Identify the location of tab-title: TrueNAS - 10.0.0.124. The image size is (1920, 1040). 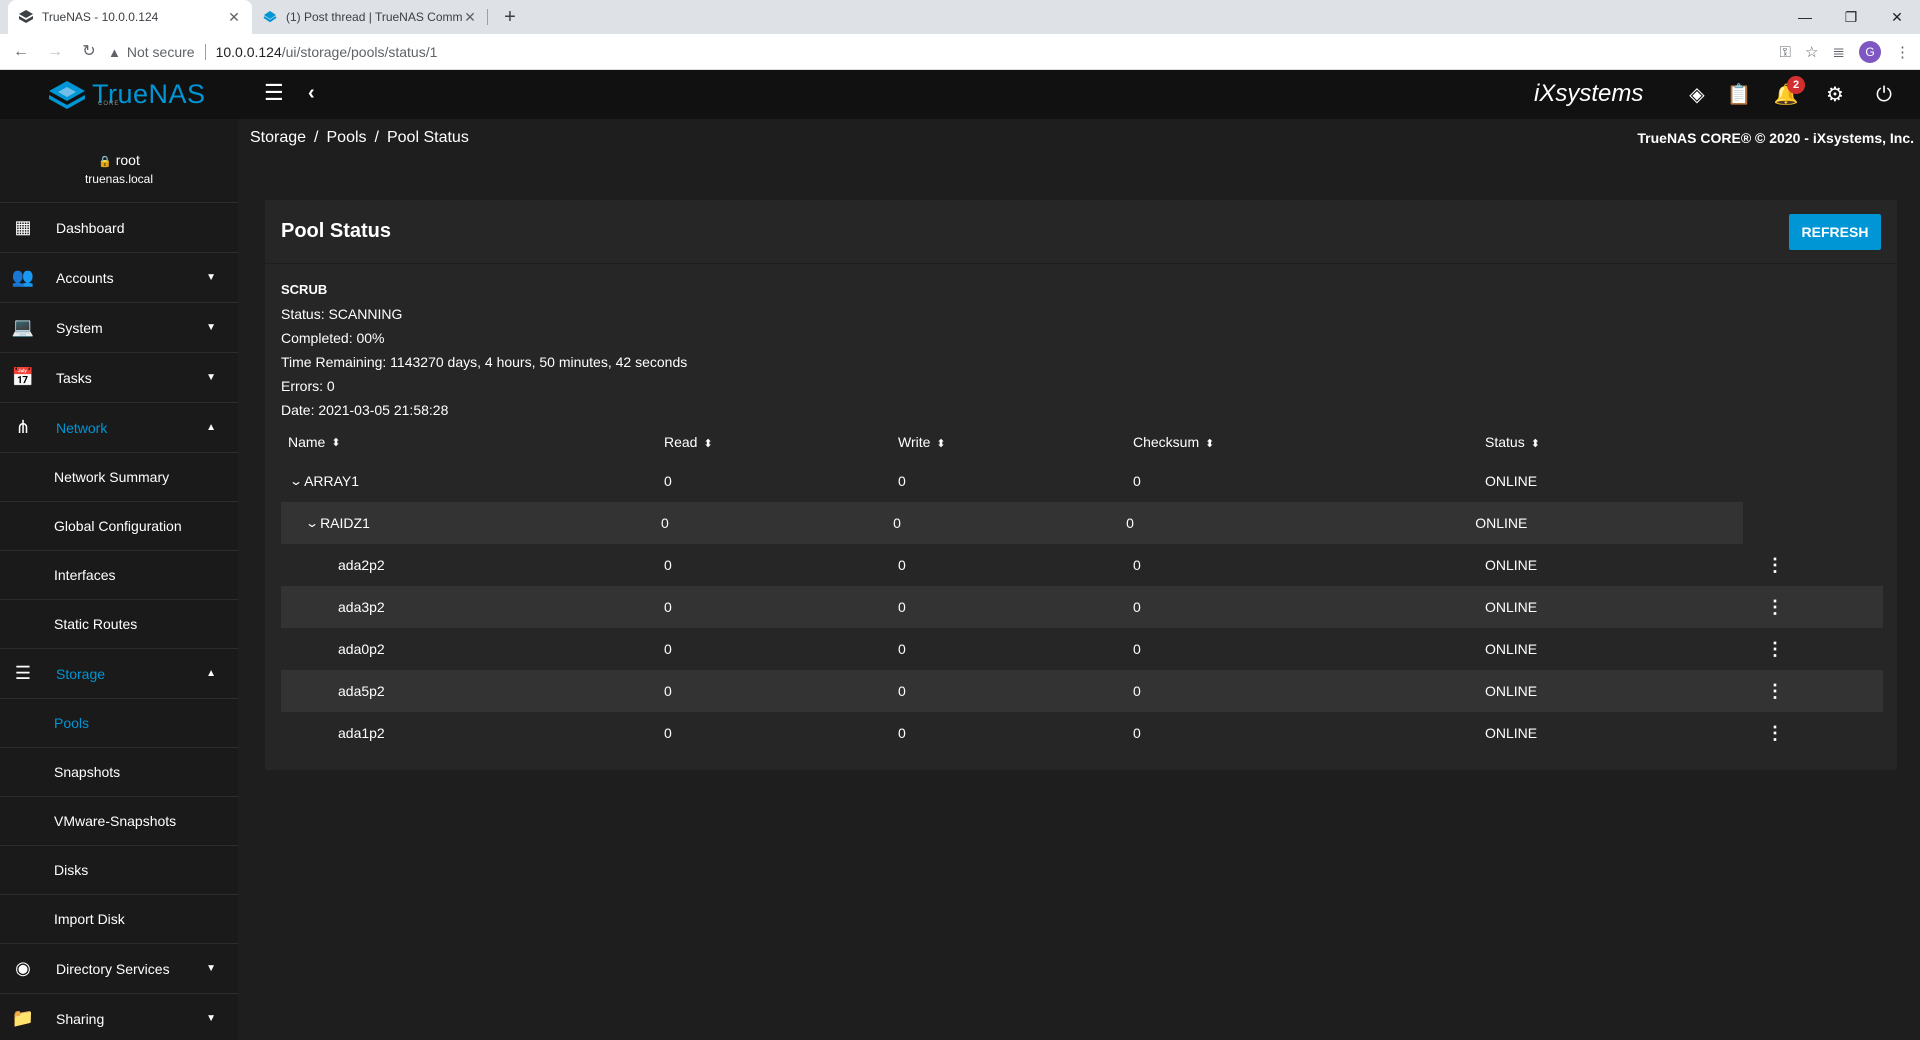
(100, 17).